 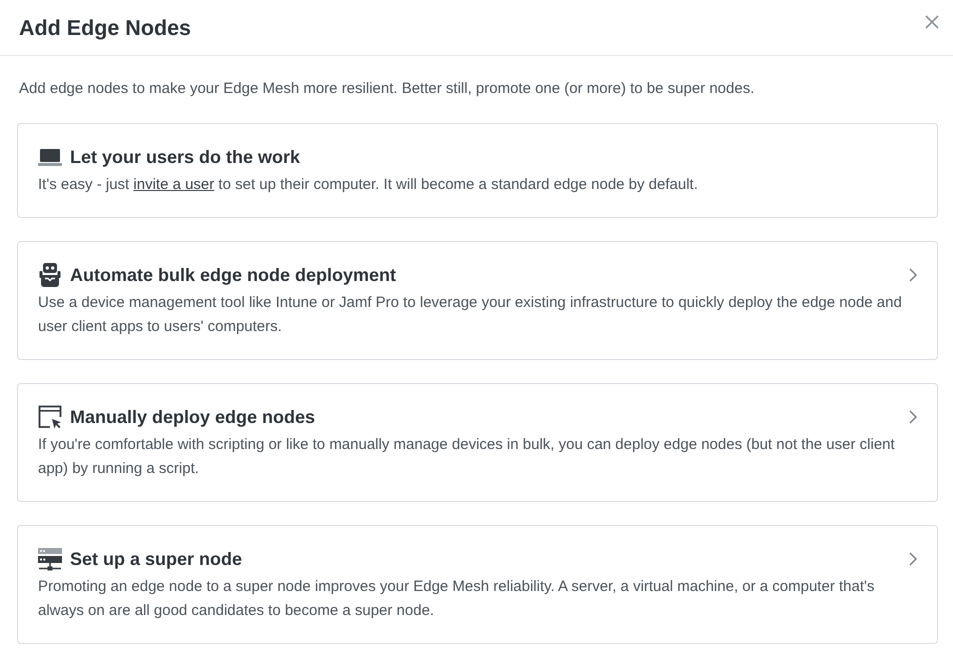 What do you see at coordinates (173, 184) in the screenshot?
I see `inline-link: invite a user` at bounding box center [173, 184].